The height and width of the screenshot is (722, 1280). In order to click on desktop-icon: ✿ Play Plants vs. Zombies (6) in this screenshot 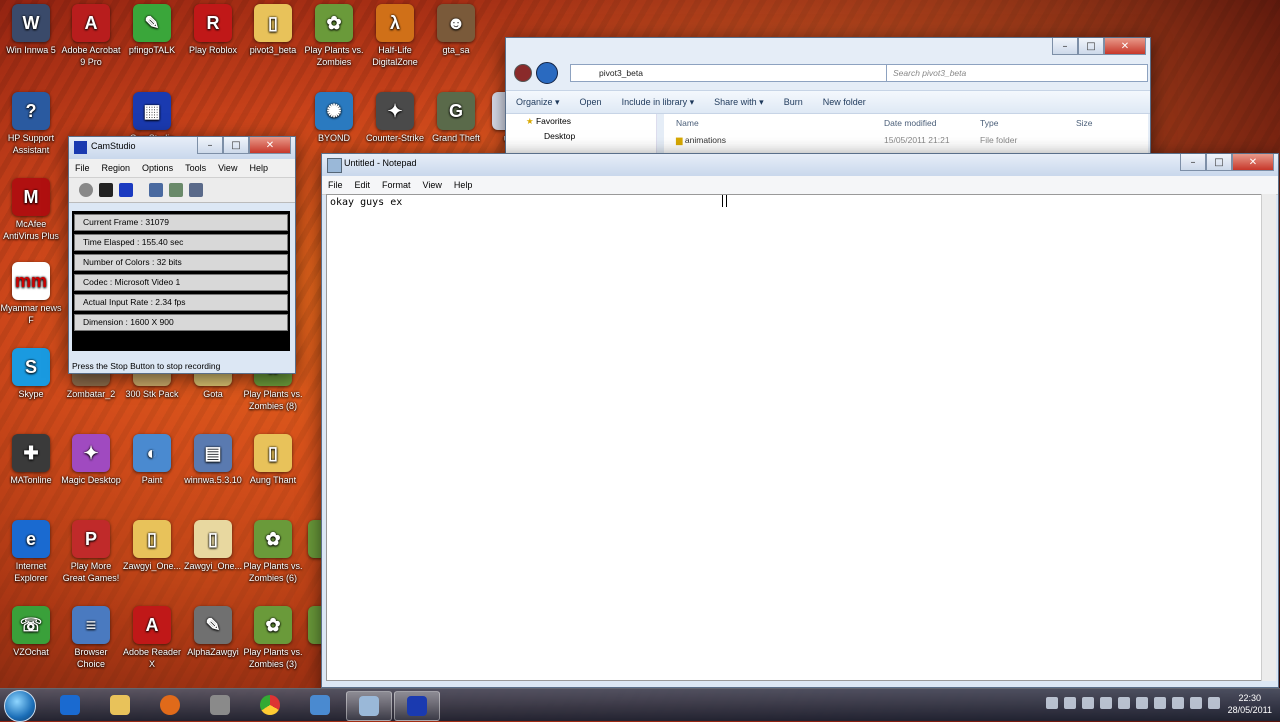, I will do `click(273, 552)`.